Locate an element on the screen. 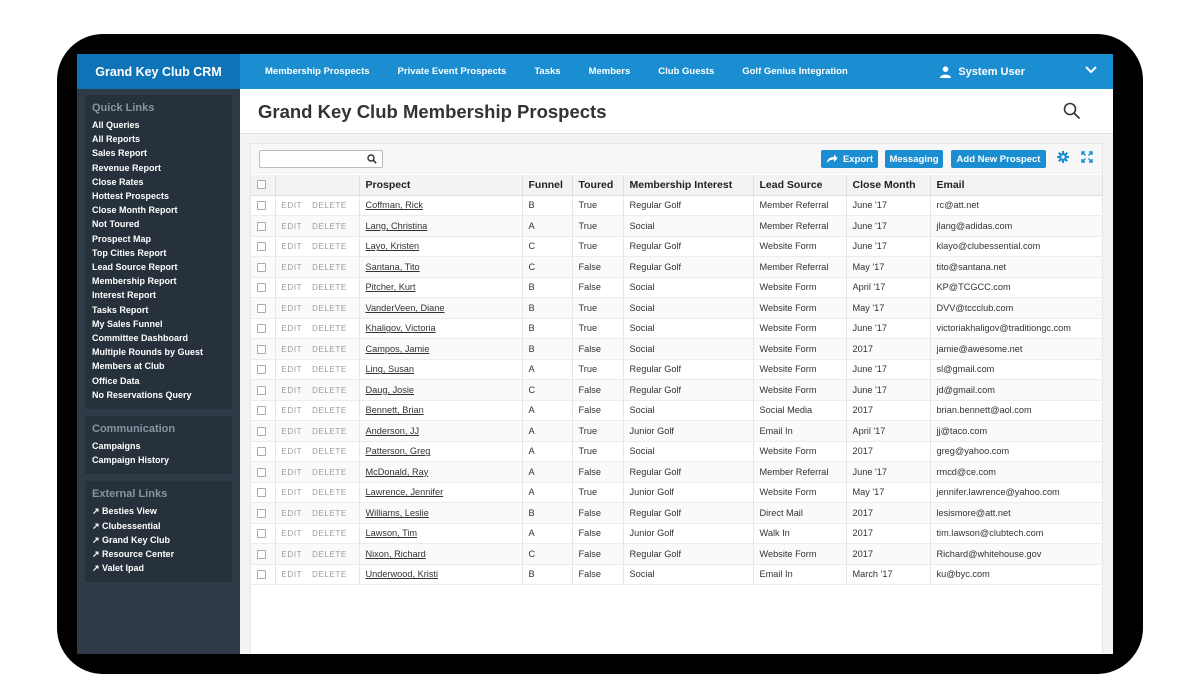 Image resolution: width=1200 pixels, height=674 pixels. add-new-prospect-button: Add New Prospect is located at coordinates (998, 159).